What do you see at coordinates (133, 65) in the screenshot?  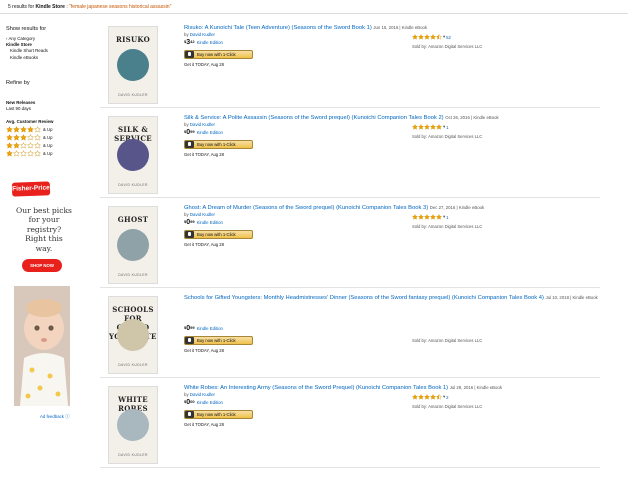 I see `book-cover: RISUKO DAVID KUDLER` at bounding box center [133, 65].